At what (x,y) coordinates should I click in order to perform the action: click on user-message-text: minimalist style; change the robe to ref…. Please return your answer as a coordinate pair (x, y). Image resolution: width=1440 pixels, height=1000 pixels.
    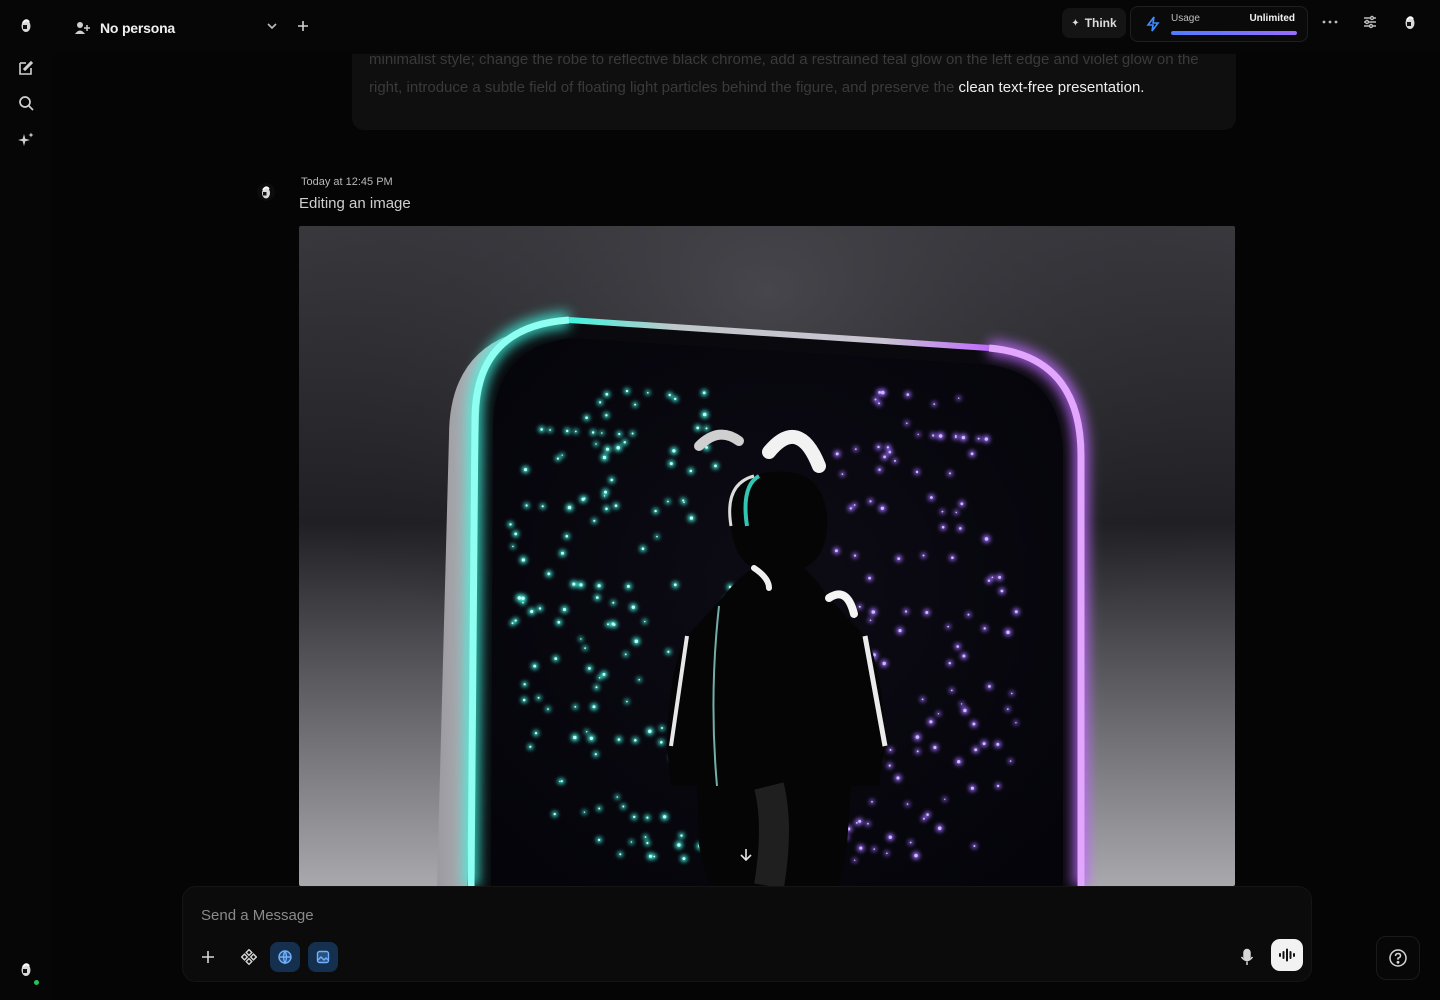
    Looking at the image, I should click on (799, 74).